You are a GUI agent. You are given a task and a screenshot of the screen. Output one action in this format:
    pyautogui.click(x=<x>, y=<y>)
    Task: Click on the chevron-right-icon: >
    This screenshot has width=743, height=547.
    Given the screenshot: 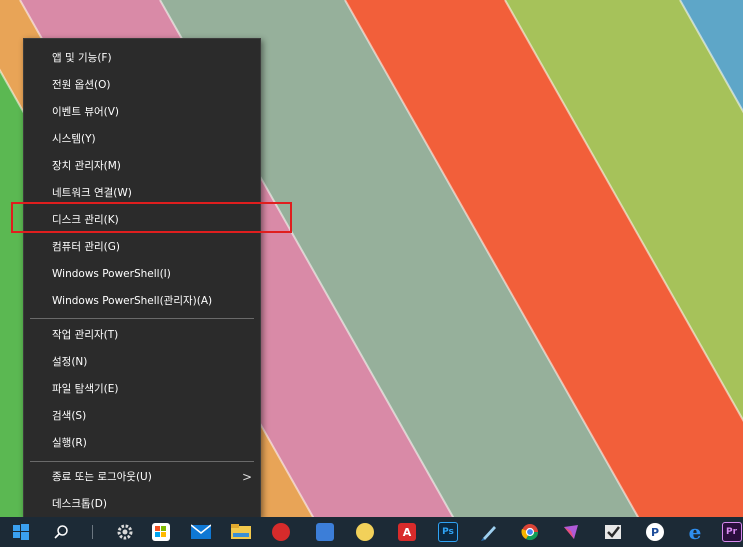 What is the action you would take?
    pyautogui.click(x=246, y=477)
    